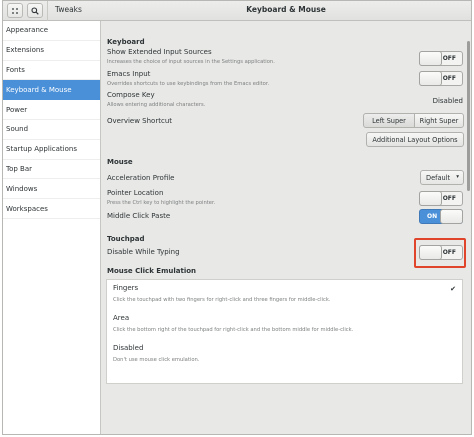 This screenshot has width=474, height=437. I want to click on option-desc: Don't use mouse click emulation., so click(156, 360).